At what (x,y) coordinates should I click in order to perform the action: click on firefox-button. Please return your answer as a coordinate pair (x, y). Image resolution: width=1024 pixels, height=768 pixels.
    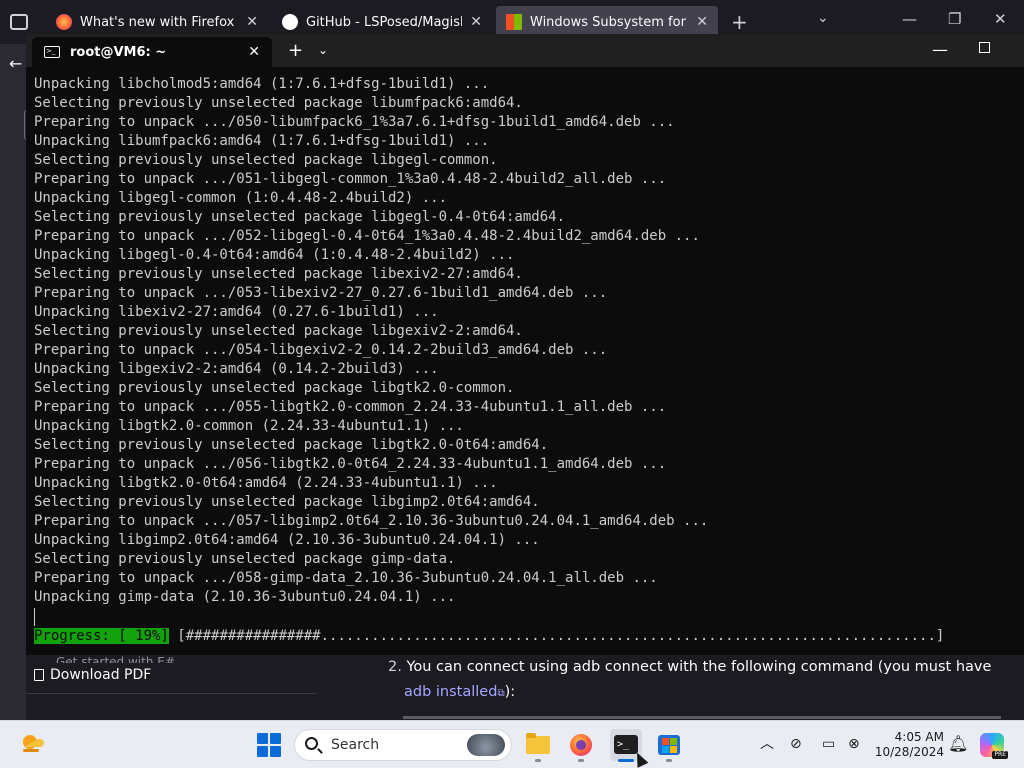
    Looking at the image, I should click on (581, 745).